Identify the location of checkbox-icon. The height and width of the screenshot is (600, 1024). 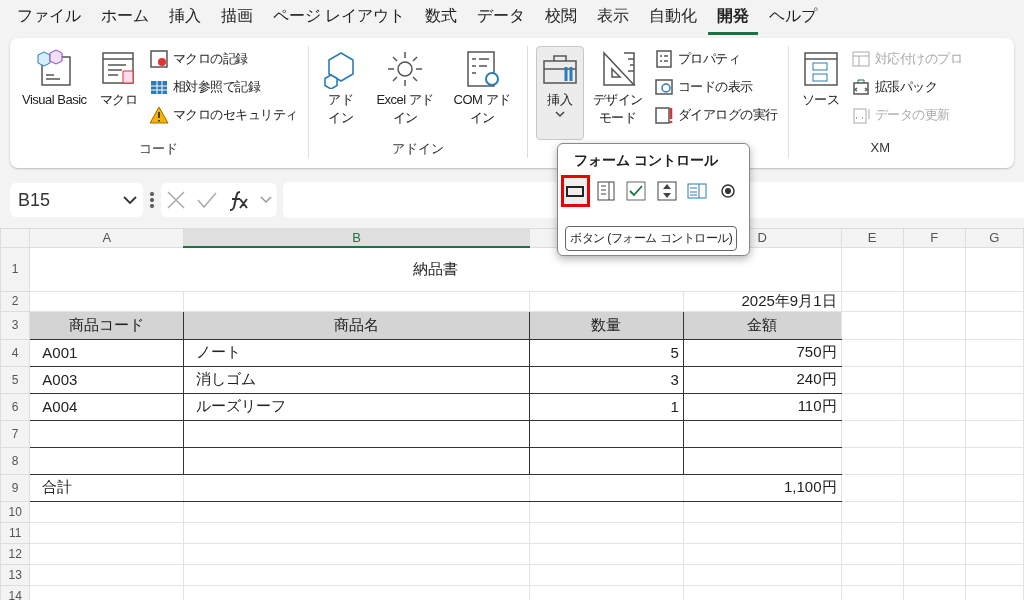
(636, 191).